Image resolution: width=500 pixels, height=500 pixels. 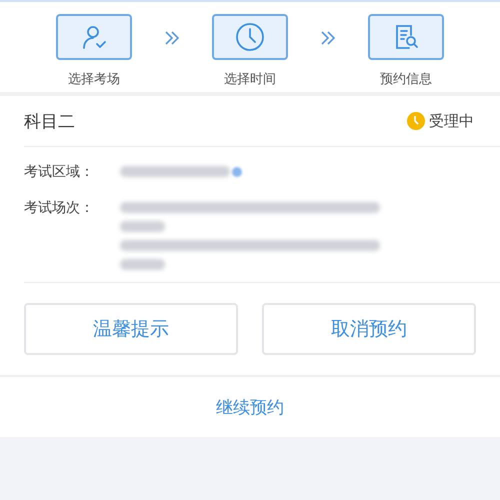 I want to click on user-check-icon, so click(x=94, y=37).